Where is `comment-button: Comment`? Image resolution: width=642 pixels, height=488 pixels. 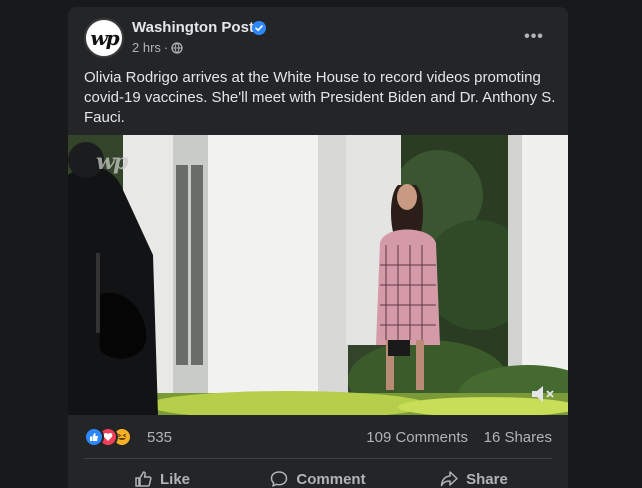 comment-button: Comment is located at coordinates (318, 474).